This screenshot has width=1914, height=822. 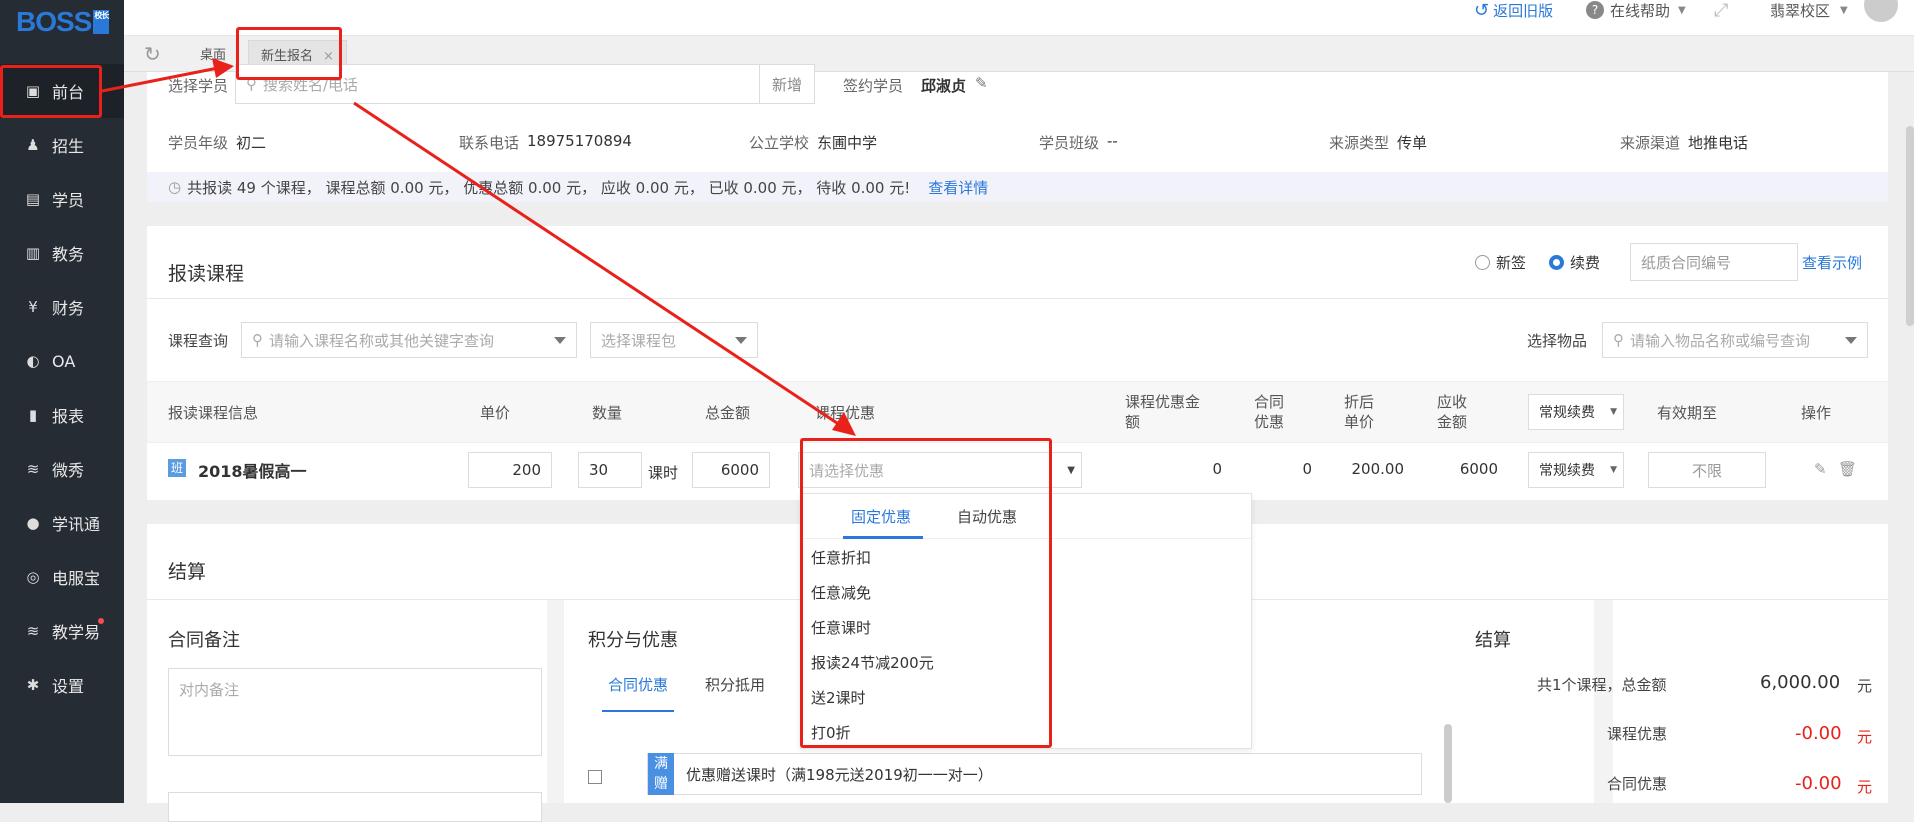 What do you see at coordinates (62, 685) in the screenshot?
I see `sidebar-item-settings: ✱ 设置` at bounding box center [62, 685].